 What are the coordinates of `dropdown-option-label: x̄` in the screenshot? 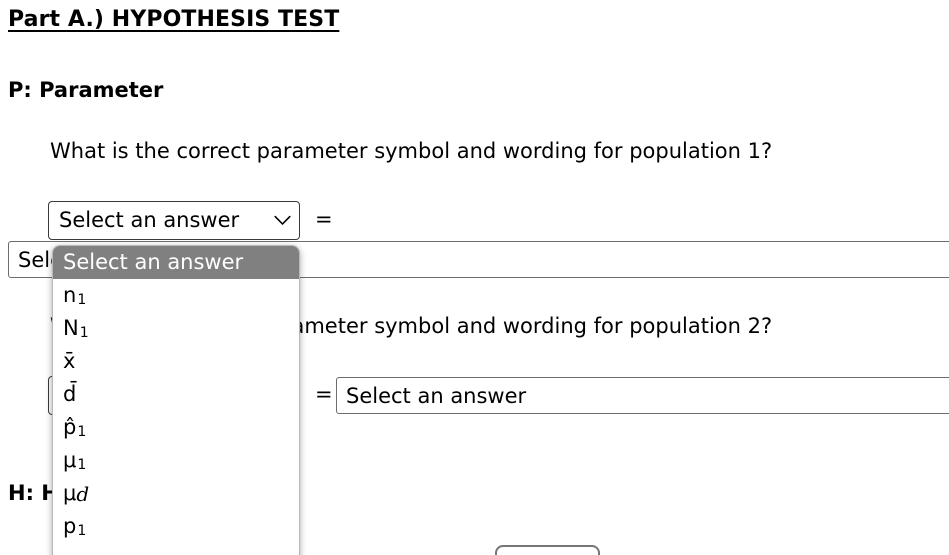 It's located at (69, 361).